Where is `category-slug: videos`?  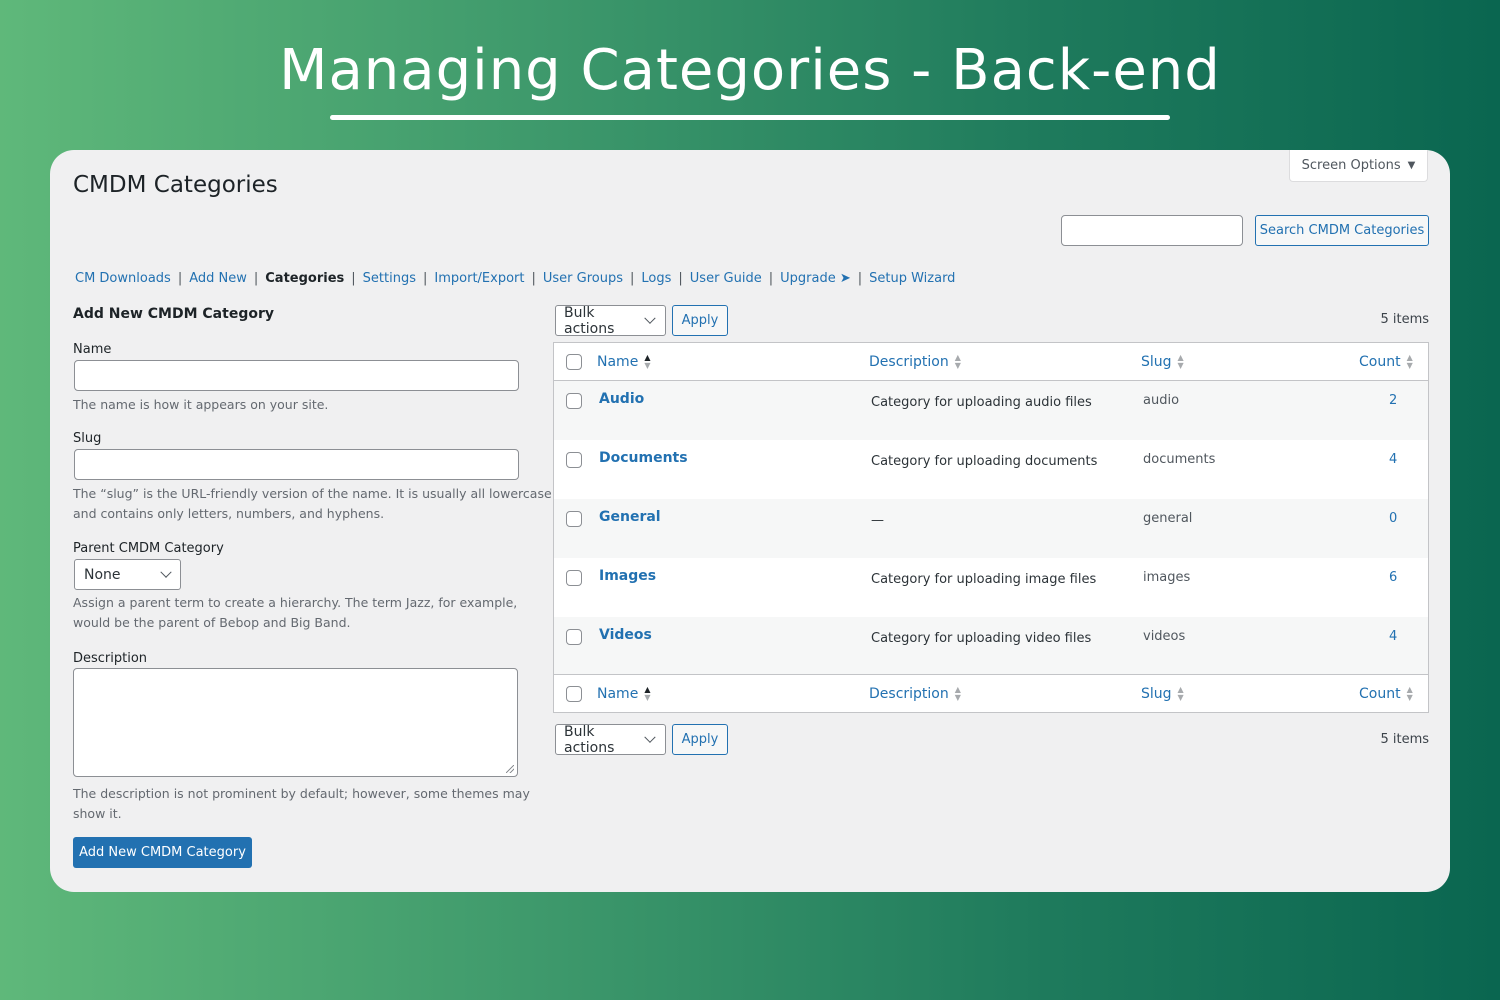
category-slug: videos is located at coordinates (1164, 636).